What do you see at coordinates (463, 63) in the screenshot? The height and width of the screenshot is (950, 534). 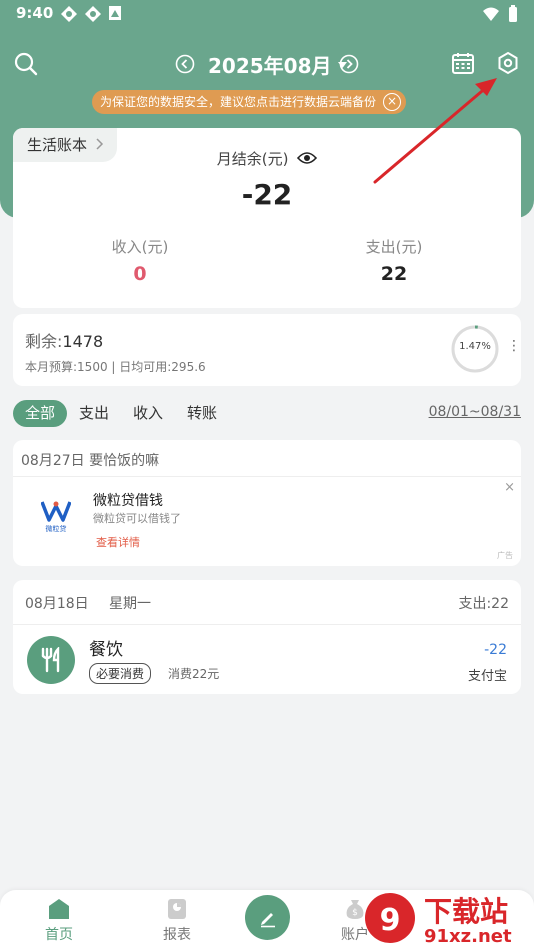 I see `calendar-icon` at bounding box center [463, 63].